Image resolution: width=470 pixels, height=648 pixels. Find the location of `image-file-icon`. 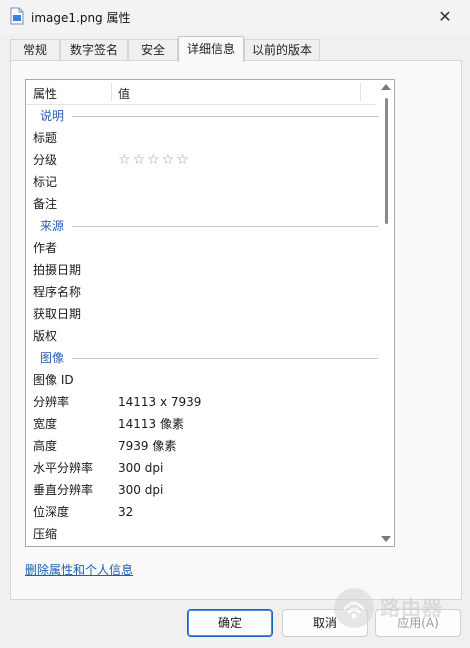

image-file-icon is located at coordinates (17, 16).